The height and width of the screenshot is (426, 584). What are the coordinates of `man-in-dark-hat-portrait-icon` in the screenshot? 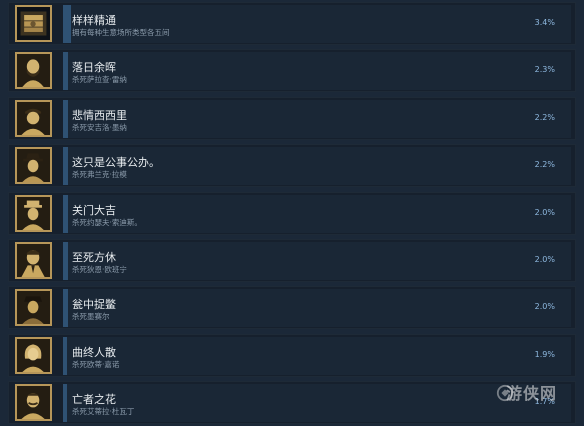 It's located at (33, 308).